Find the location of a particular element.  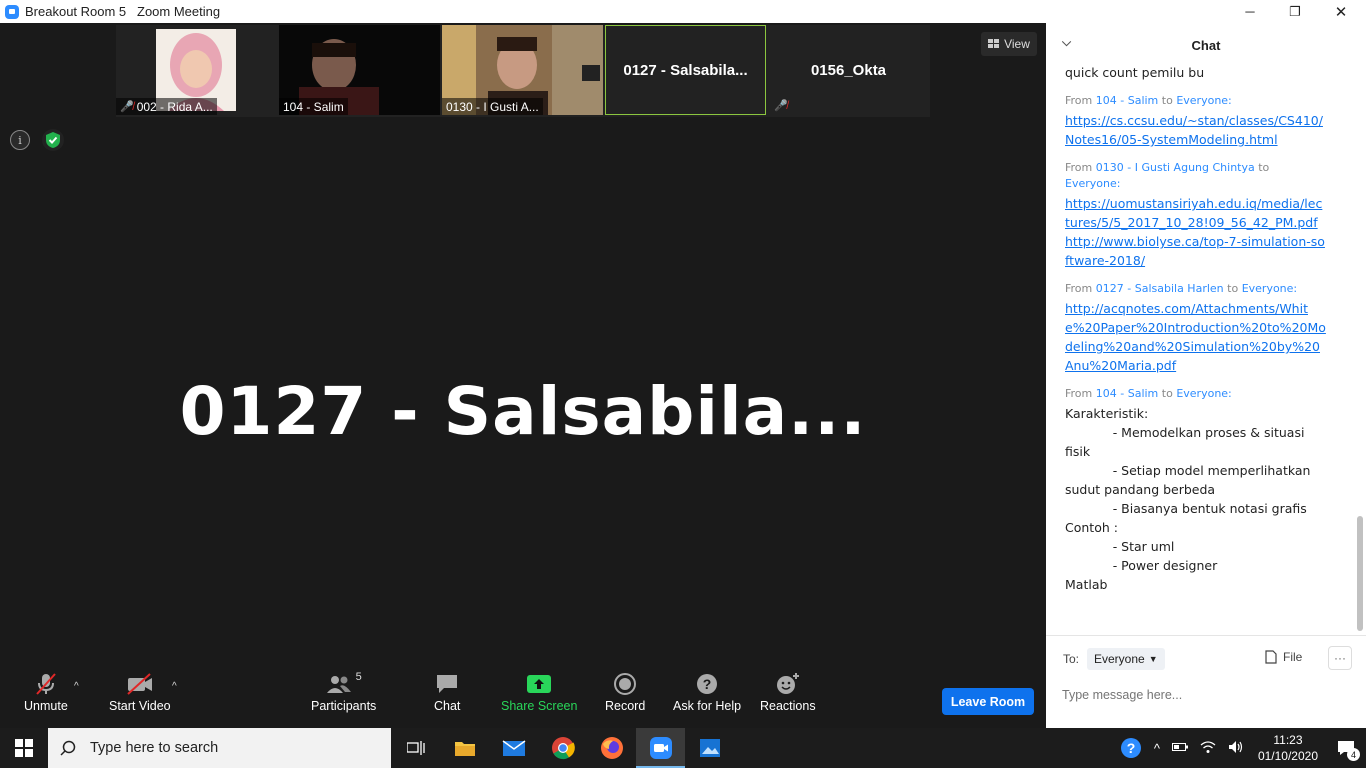

windows-logo-icon is located at coordinates (24, 748).